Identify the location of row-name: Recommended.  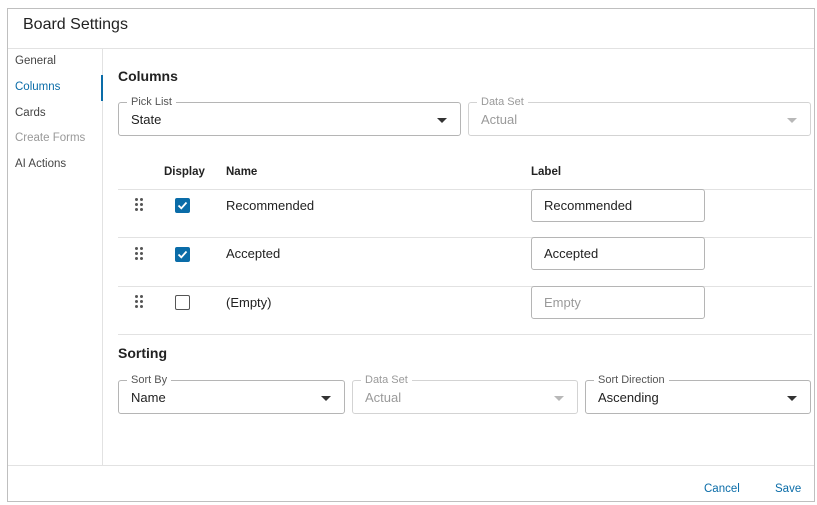
(270, 205).